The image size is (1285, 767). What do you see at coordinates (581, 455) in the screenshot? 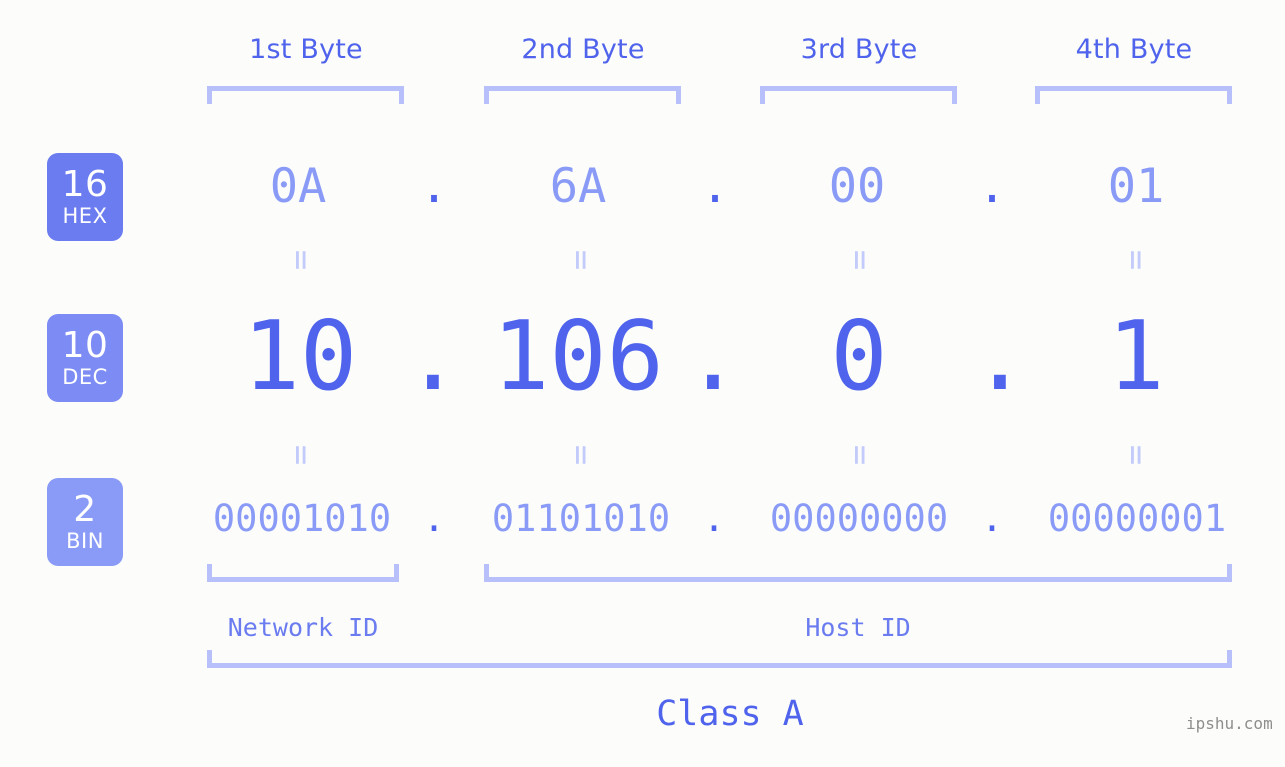
I see `equals-symbol-dec-bin-2: =` at bounding box center [581, 455].